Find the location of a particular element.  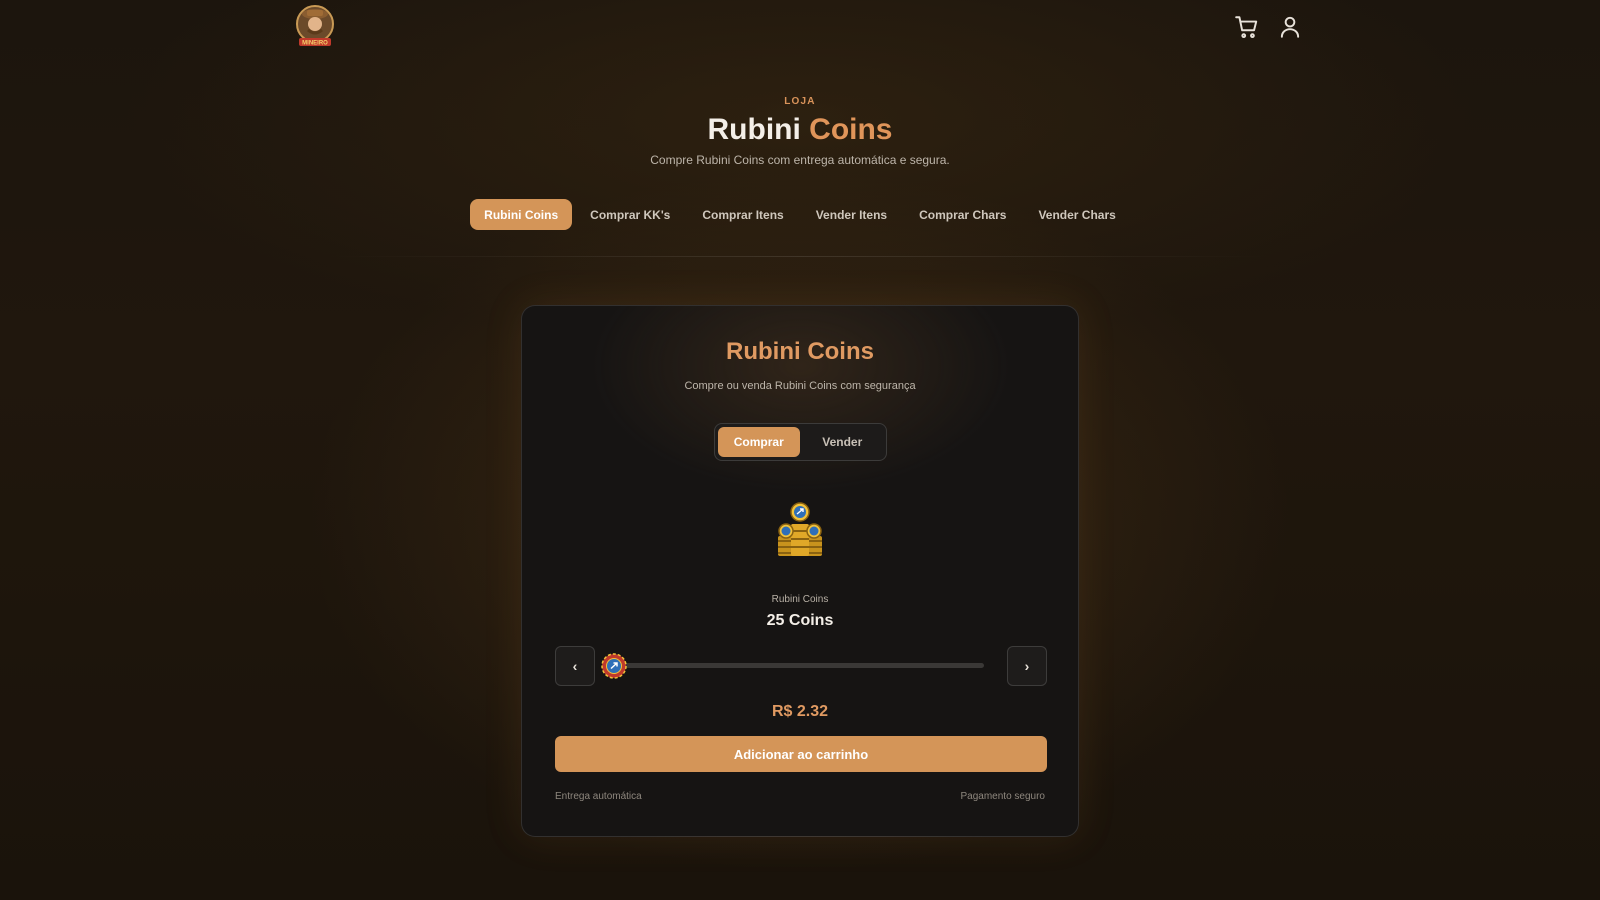

product-amount: 25 Coins is located at coordinates (800, 620).